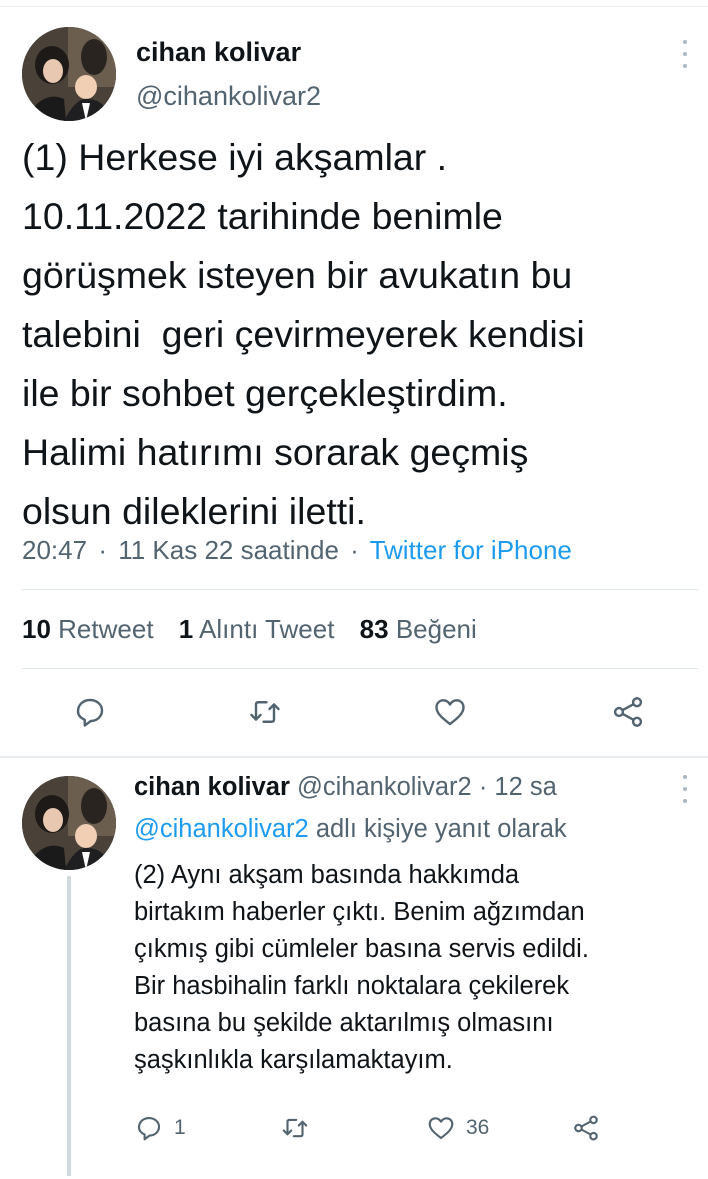 This screenshot has height=1179, width=708. Describe the element at coordinates (186, 629) in the screenshot. I see `quotes-count: 1` at that location.